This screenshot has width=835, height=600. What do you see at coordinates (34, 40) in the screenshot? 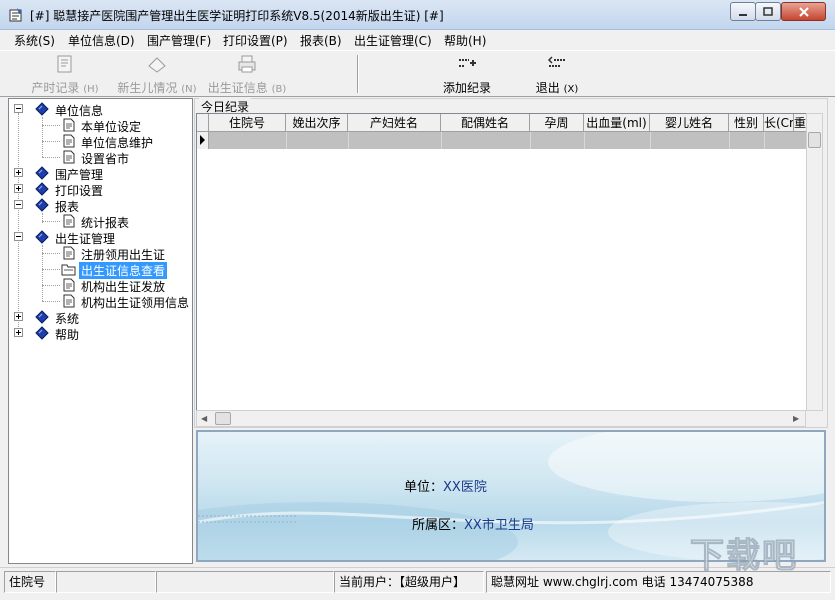
I see `menu-system: 系统(S)` at bounding box center [34, 40].